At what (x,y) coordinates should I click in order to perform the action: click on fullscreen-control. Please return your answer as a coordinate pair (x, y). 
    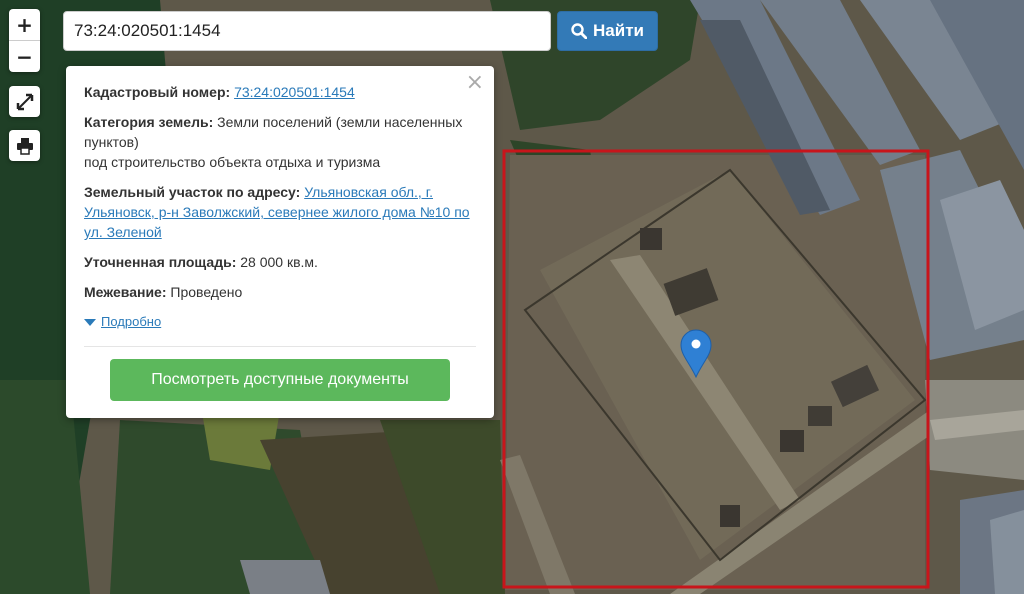
    Looking at the image, I should click on (24, 101).